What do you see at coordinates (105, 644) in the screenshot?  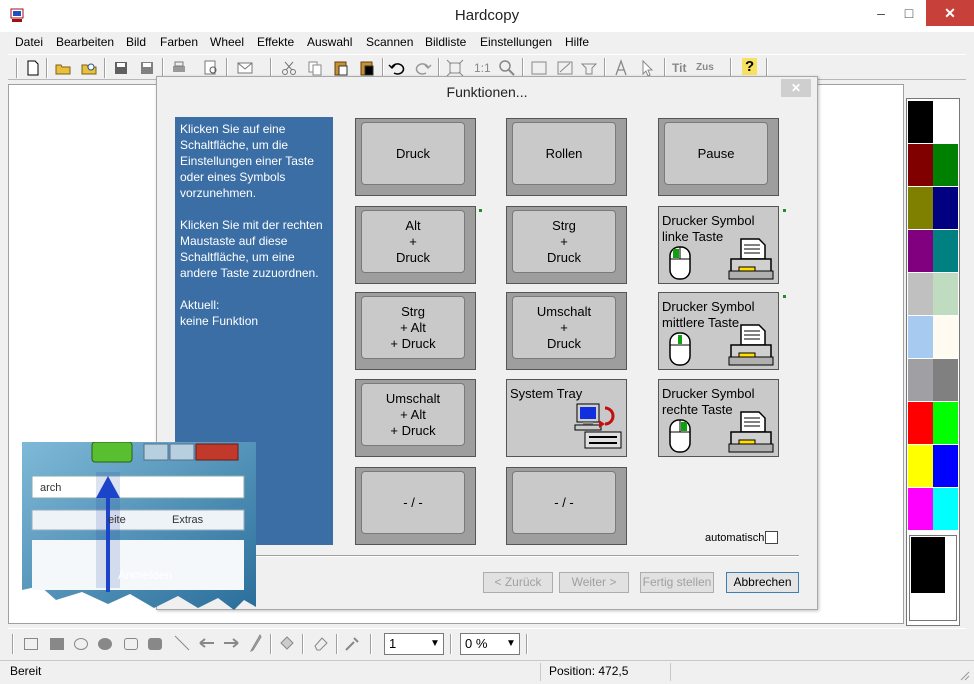 I see `filled-ellipse-tool-icon` at bounding box center [105, 644].